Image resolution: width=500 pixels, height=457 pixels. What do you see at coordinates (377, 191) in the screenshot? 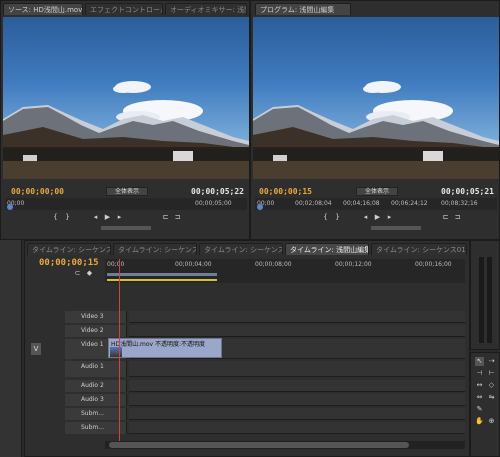
I see `program-zoom-dropdown: 全体表示` at bounding box center [377, 191].